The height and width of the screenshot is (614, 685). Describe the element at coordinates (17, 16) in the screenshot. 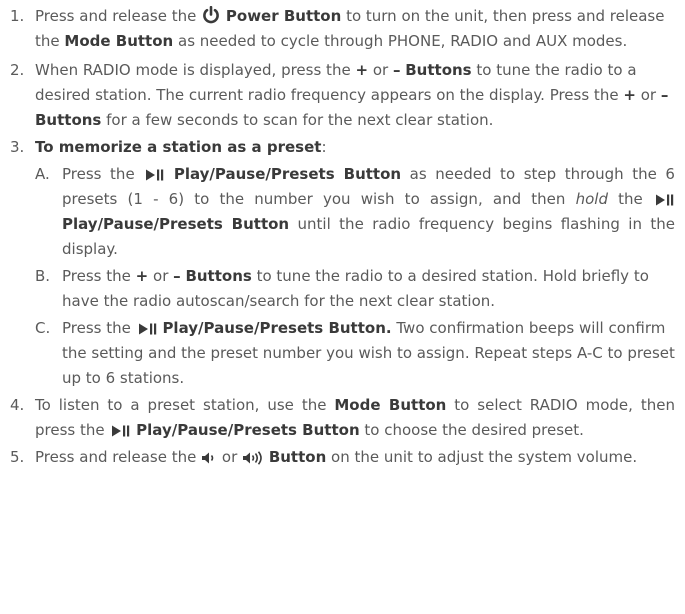

I see `item-number: 1.` at that location.